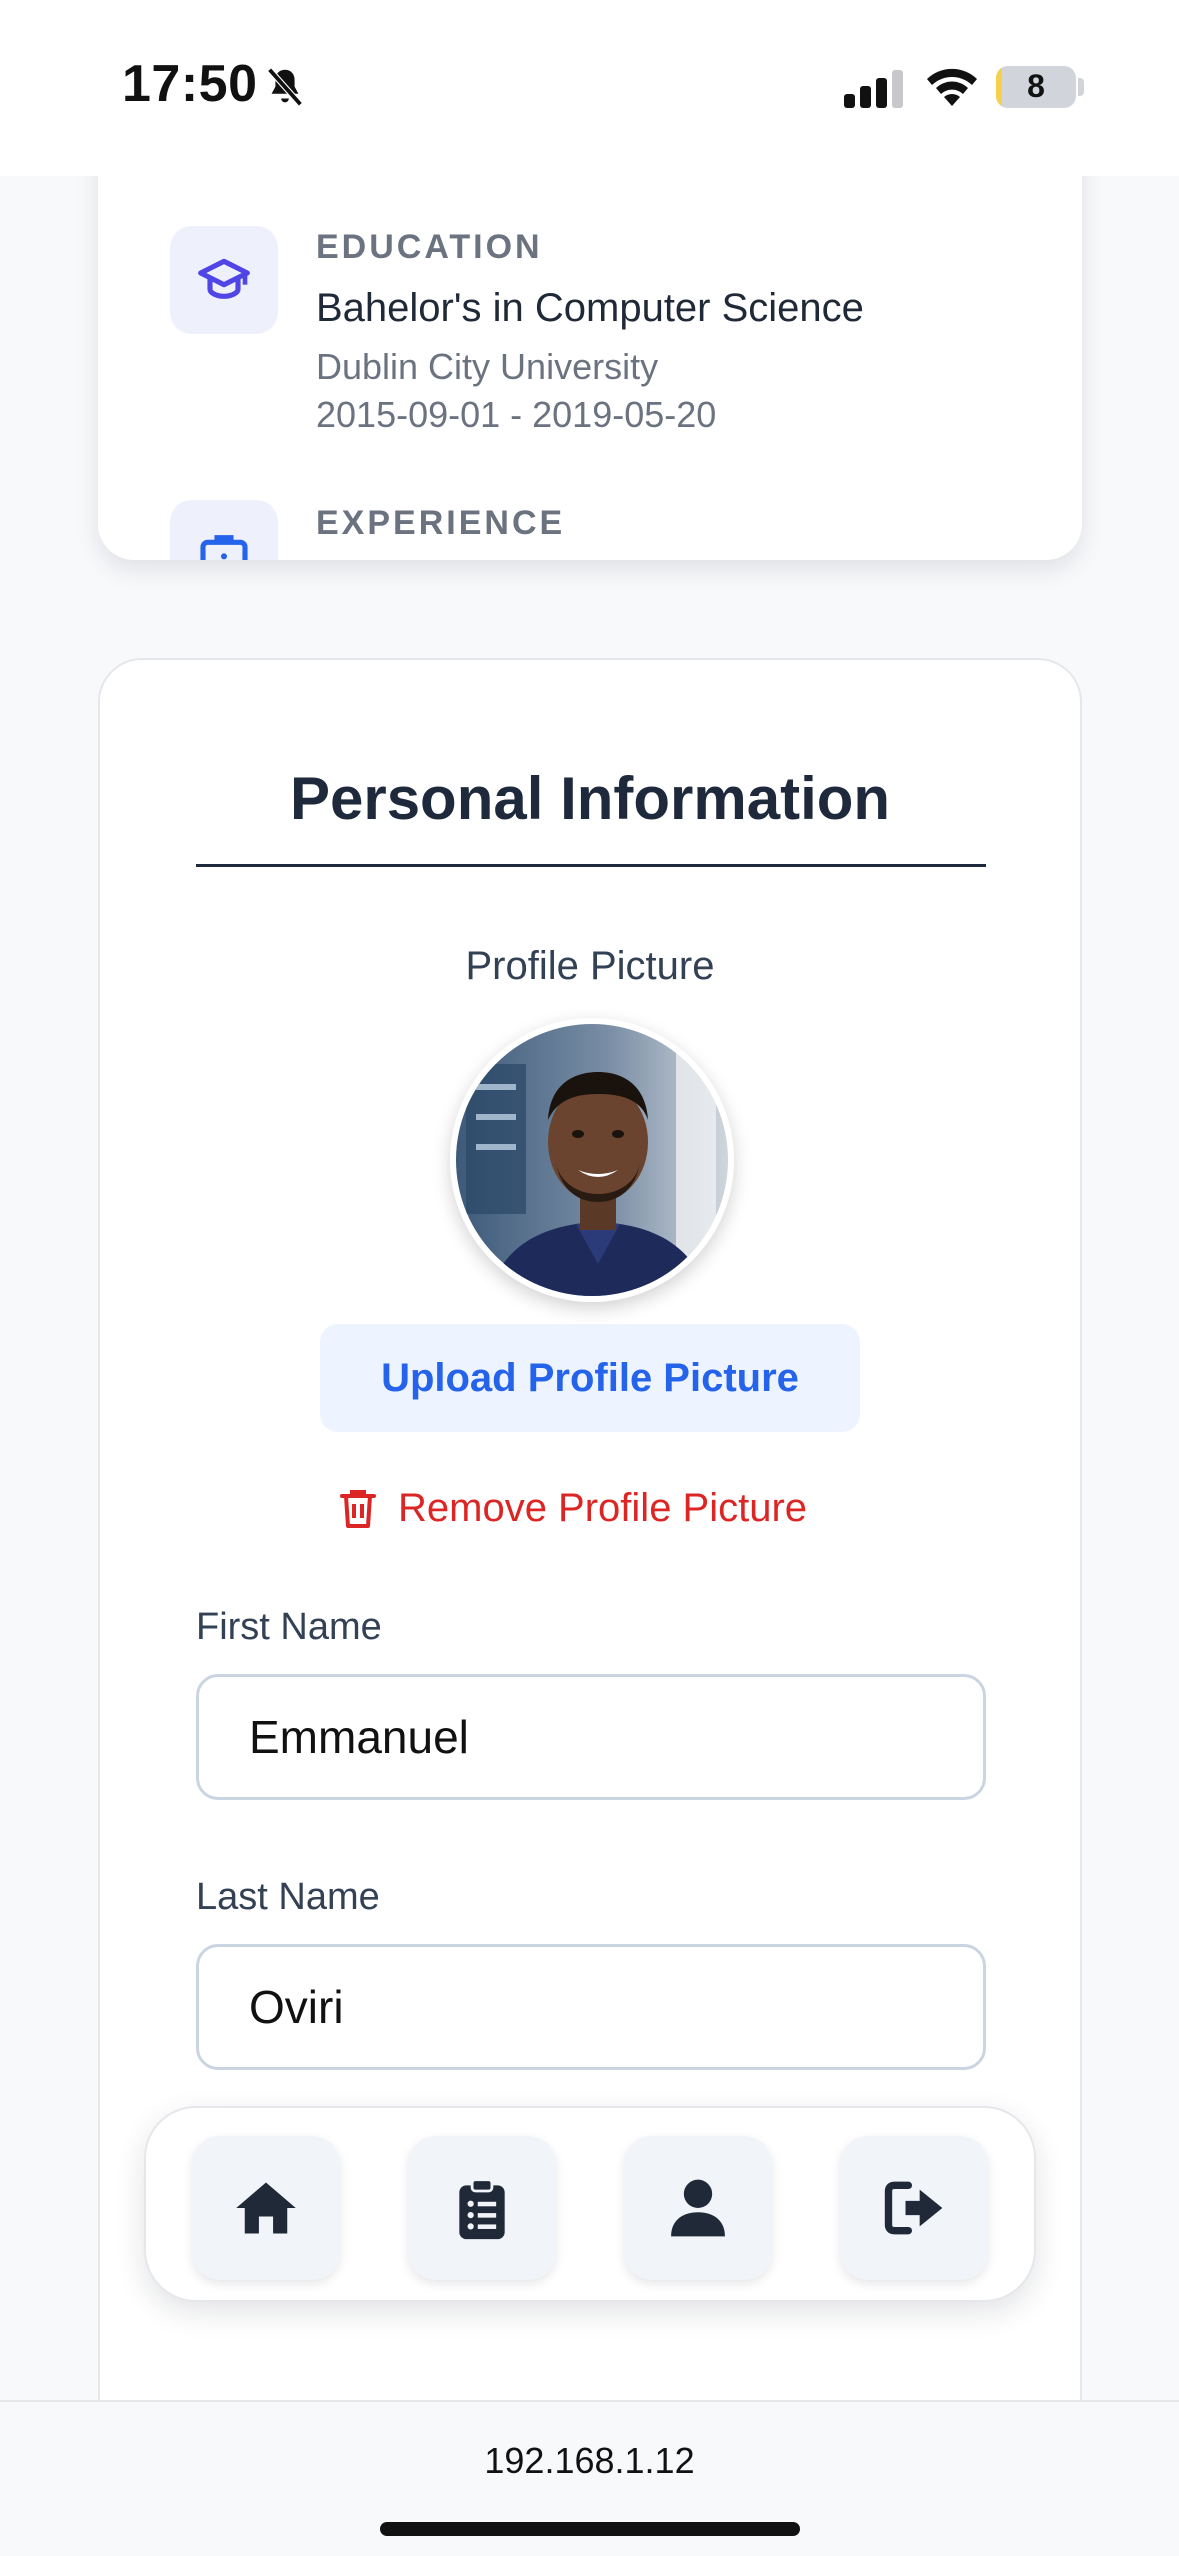  What do you see at coordinates (358, 1509) in the screenshot?
I see `trash-icon` at bounding box center [358, 1509].